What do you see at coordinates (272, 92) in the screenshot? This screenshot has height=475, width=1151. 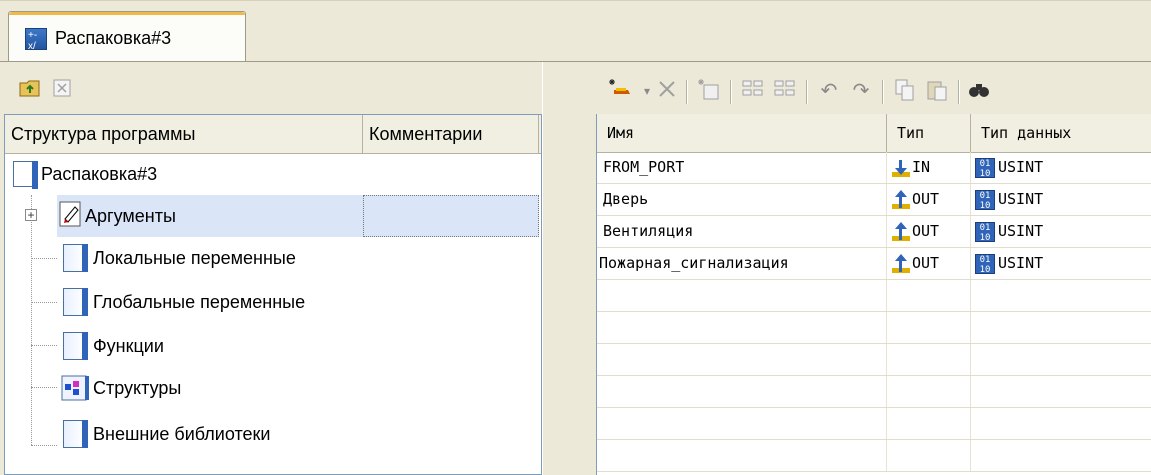 I see `left-toolbar` at bounding box center [272, 92].